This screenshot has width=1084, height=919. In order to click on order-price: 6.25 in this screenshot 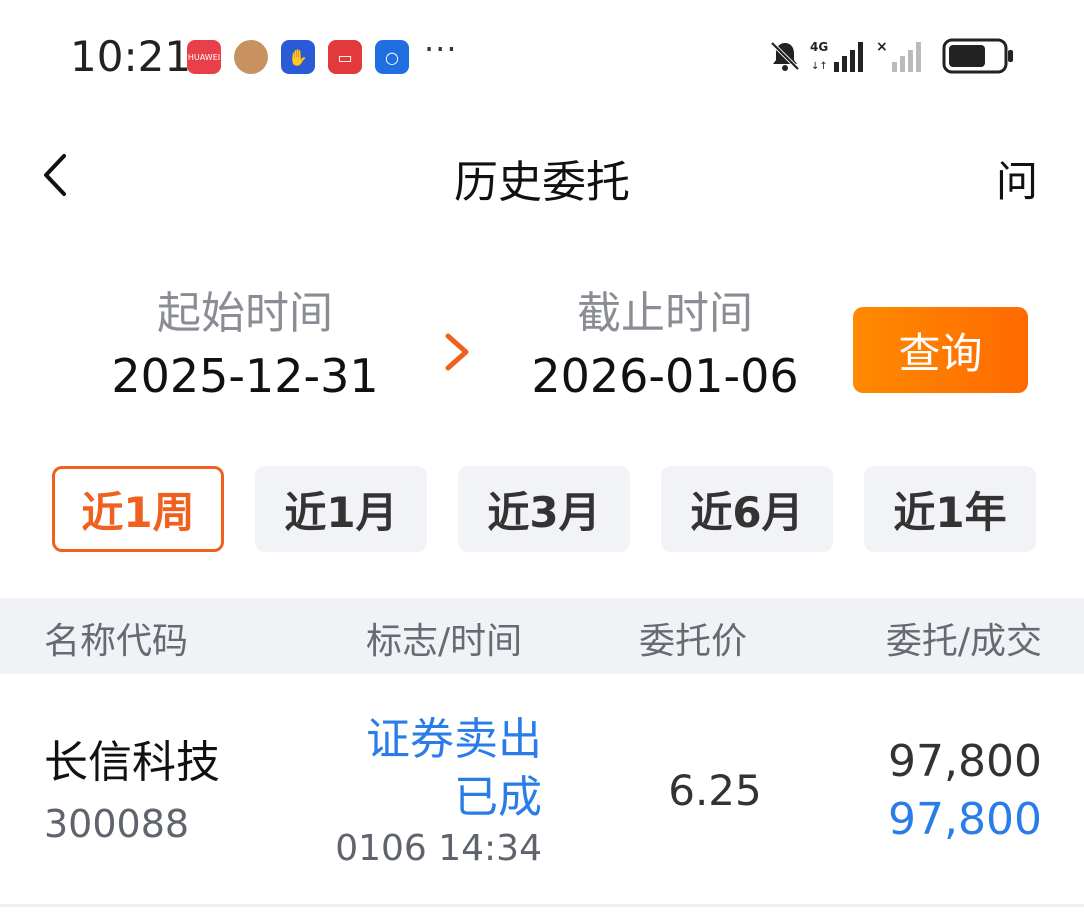, I will do `click(715, 790)`.